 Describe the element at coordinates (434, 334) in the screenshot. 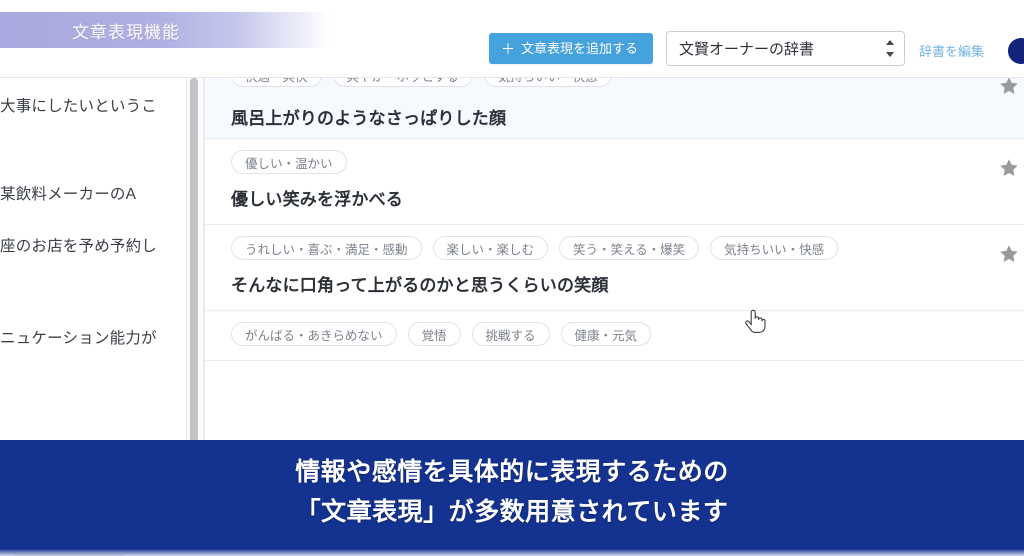

I see `expression-tag: 覚悟` at that location.